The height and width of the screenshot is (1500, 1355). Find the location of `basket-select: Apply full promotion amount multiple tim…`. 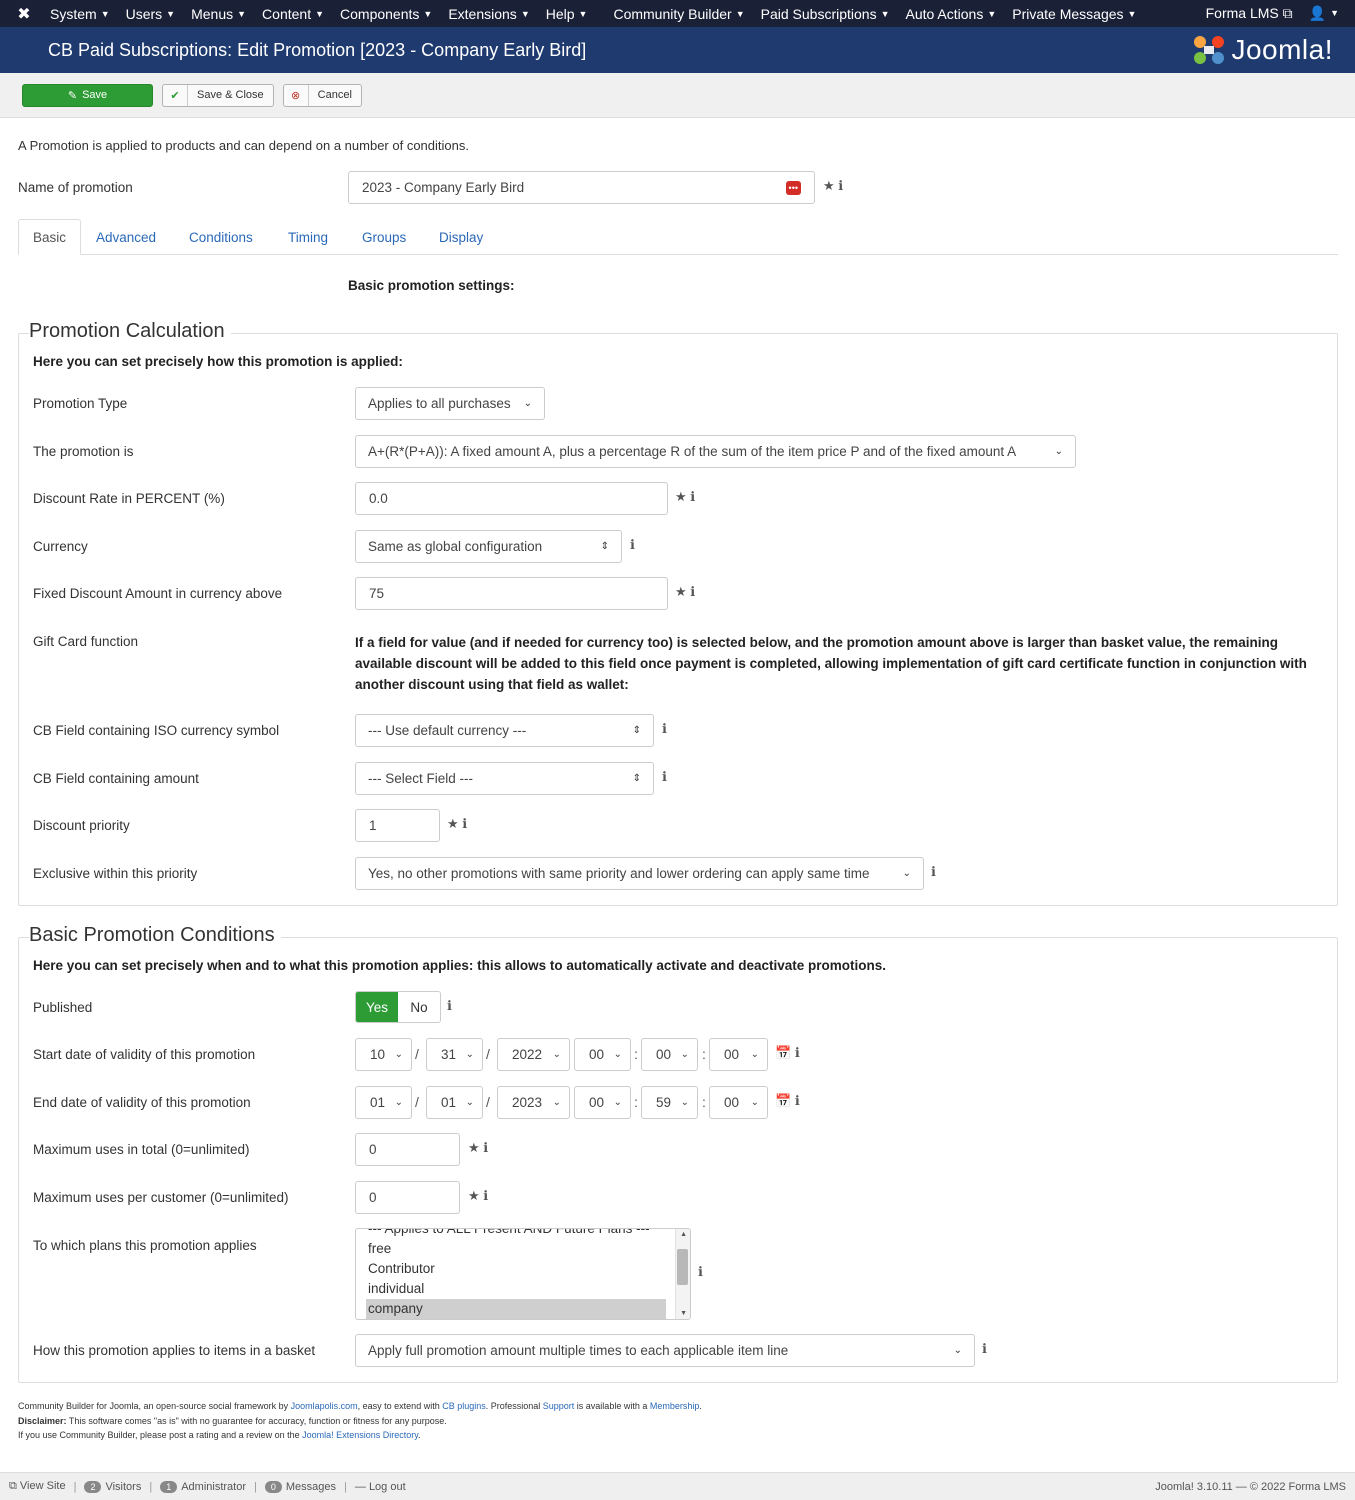

basket-select: Apply full promotion amount multiple tim… is located at coordinates (665, 1350).